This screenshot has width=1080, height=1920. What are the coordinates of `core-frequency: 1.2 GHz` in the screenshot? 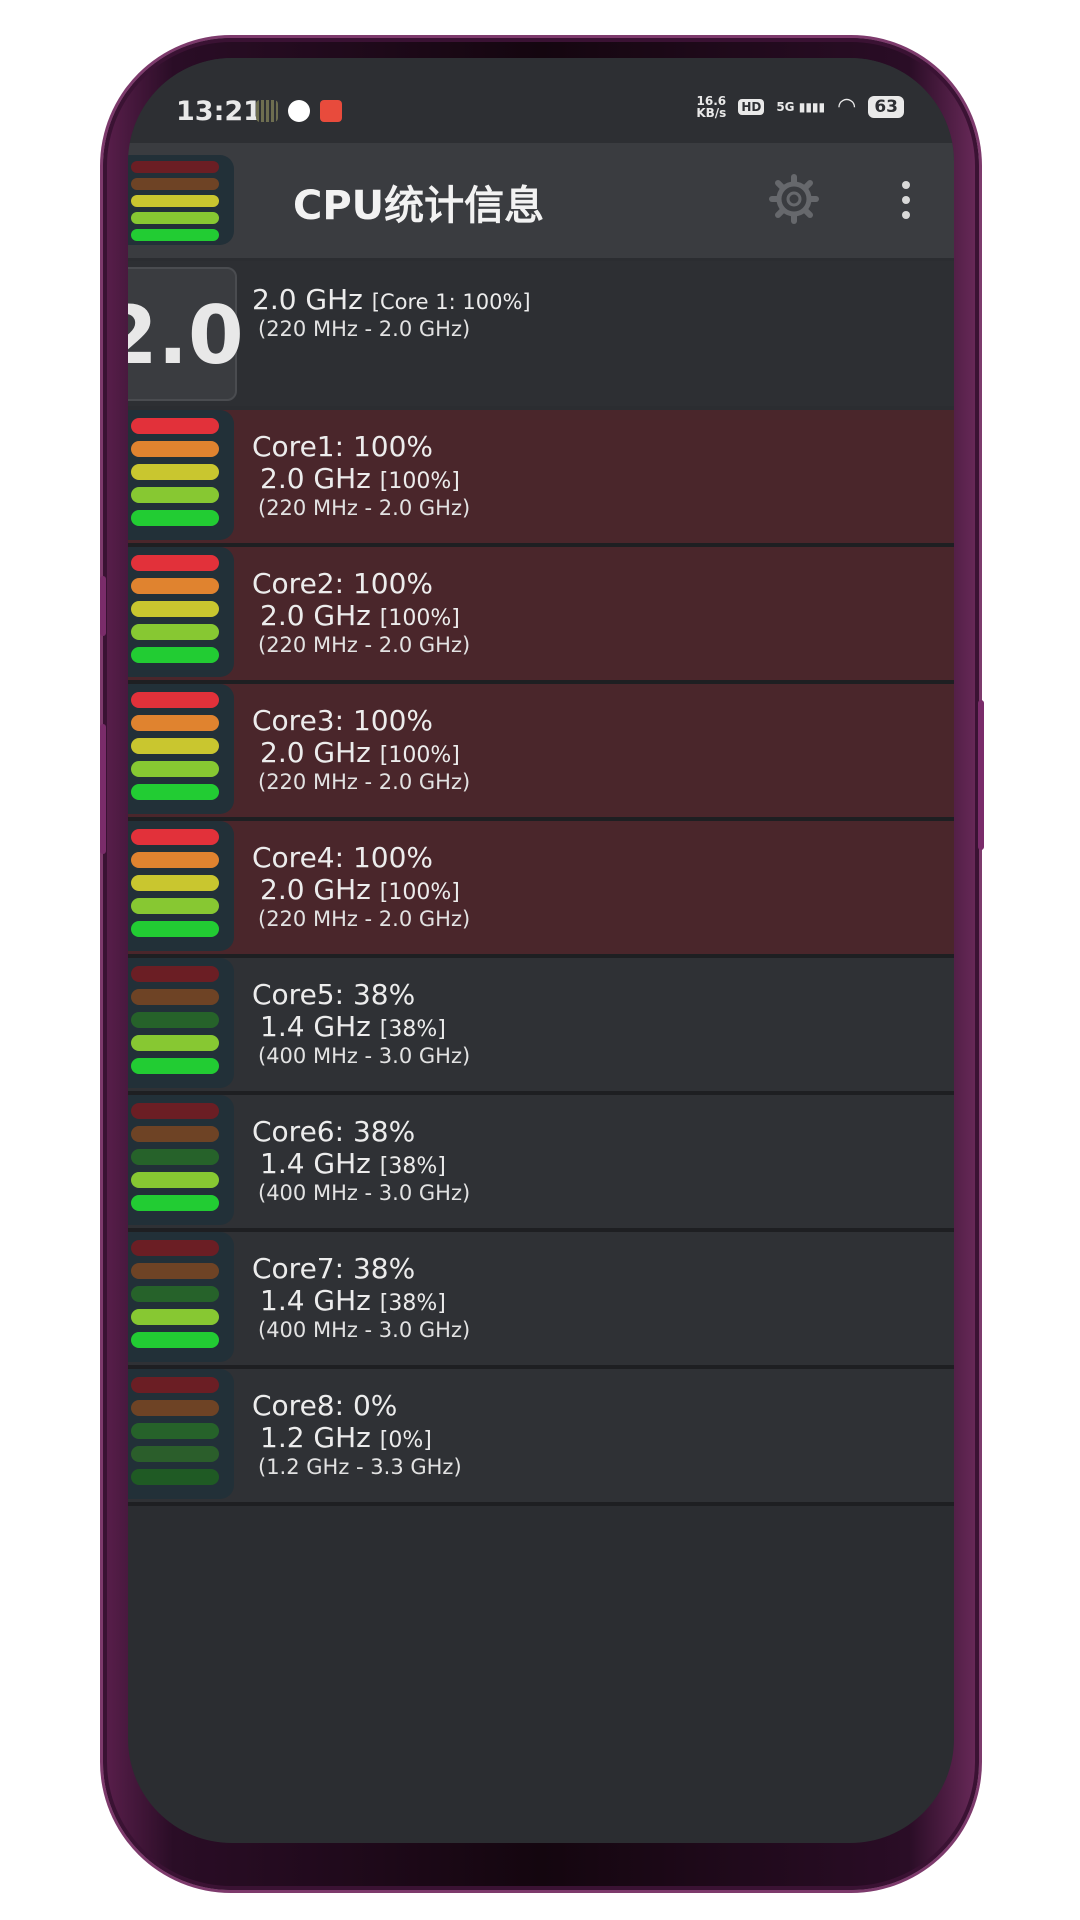 It's located at (315, 1437).